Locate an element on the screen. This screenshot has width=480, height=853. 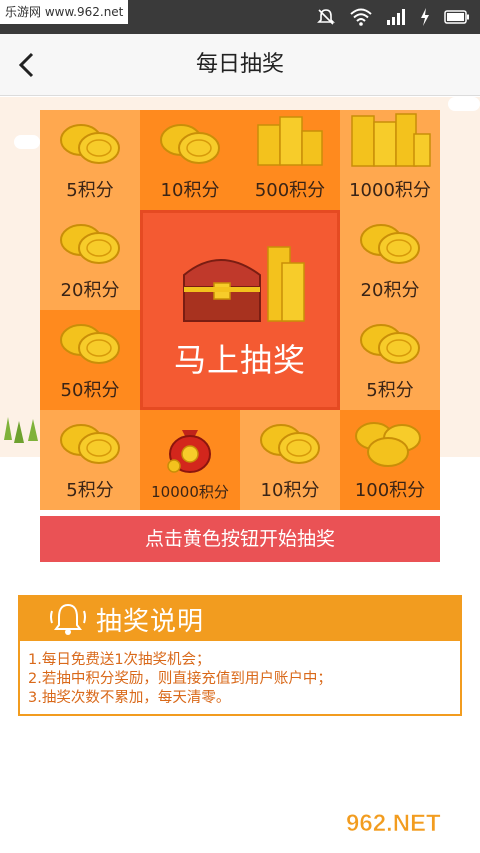
svg-text: 962.NET is located at coordinates (393, 823).